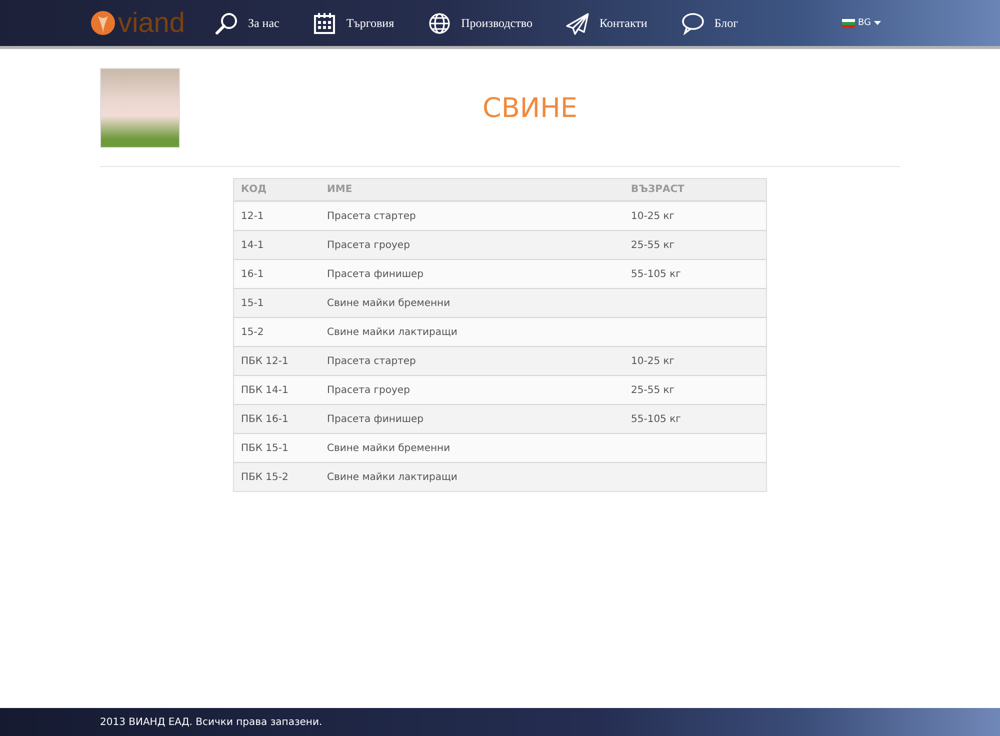 The width and height of the screenshot is (1000, 736). What do you see at coordinates (324, 23) in the screenshot?
I see `calendar-icon` at bounding box center [324, 23].